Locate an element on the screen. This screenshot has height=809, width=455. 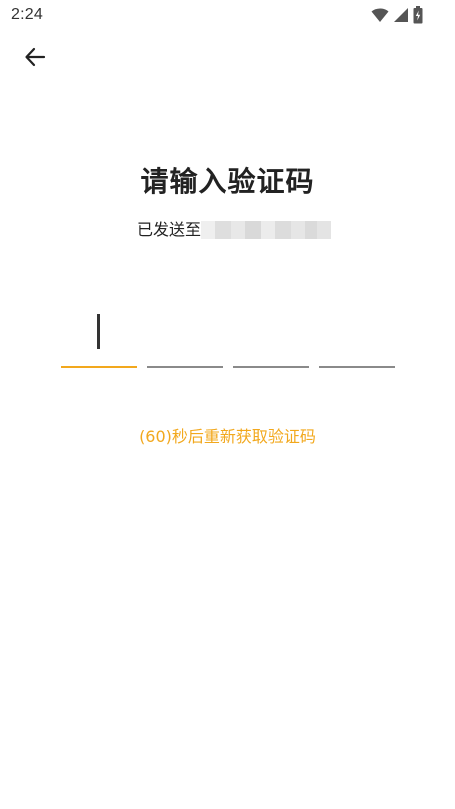
page-title: 请输入验证码 is located at coordinates (227, 181).